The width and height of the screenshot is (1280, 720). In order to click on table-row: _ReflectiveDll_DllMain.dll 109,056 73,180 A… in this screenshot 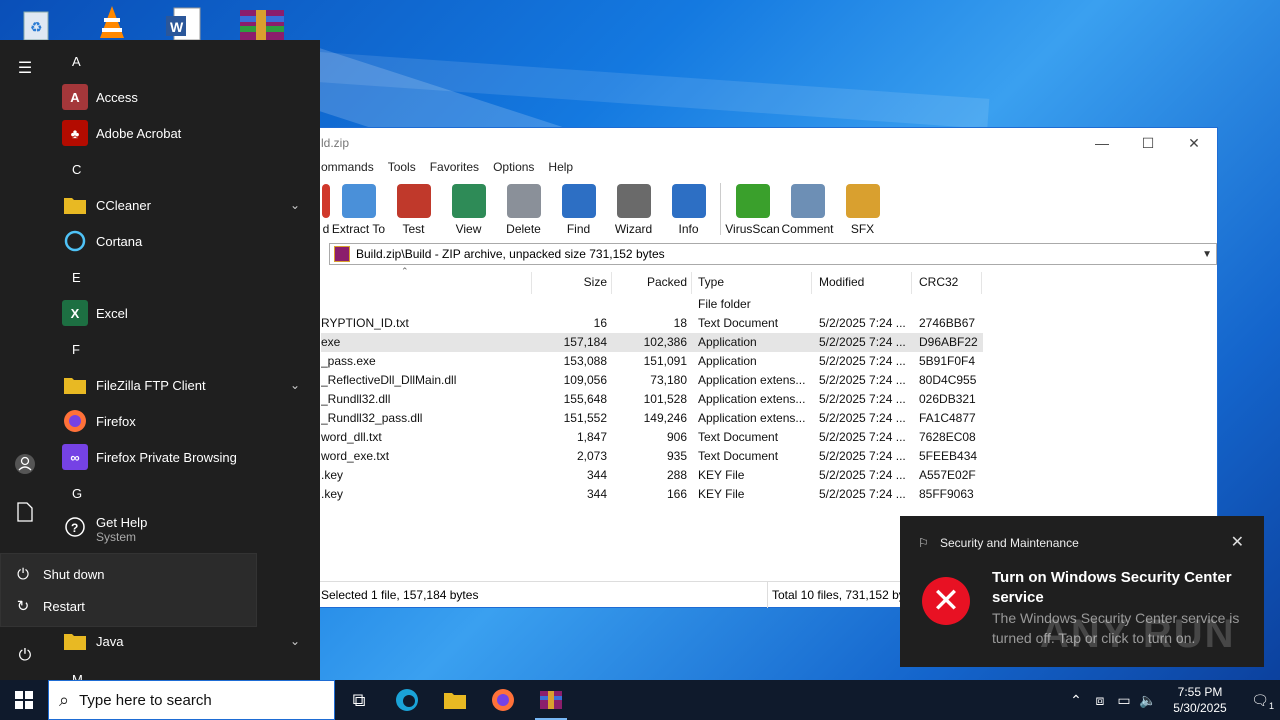, I will do `click(769, 380)`.